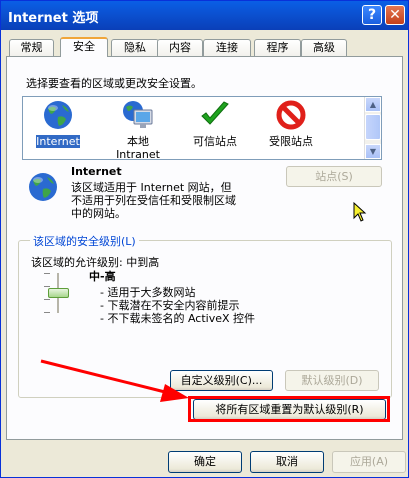 The height and width of the screenshot is (478, 409). I want to click on security-level-name: 中-高, so click(102, 276).